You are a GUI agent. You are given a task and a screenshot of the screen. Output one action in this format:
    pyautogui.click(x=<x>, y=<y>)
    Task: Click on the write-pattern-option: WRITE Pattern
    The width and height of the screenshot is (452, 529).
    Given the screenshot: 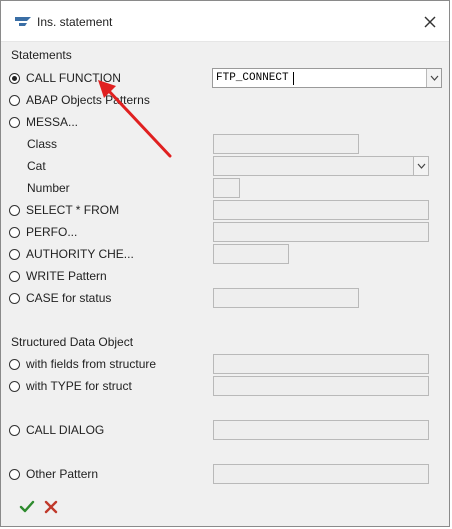 What is the action you would take?
    pyautogui.click(x=58, y=276)
    